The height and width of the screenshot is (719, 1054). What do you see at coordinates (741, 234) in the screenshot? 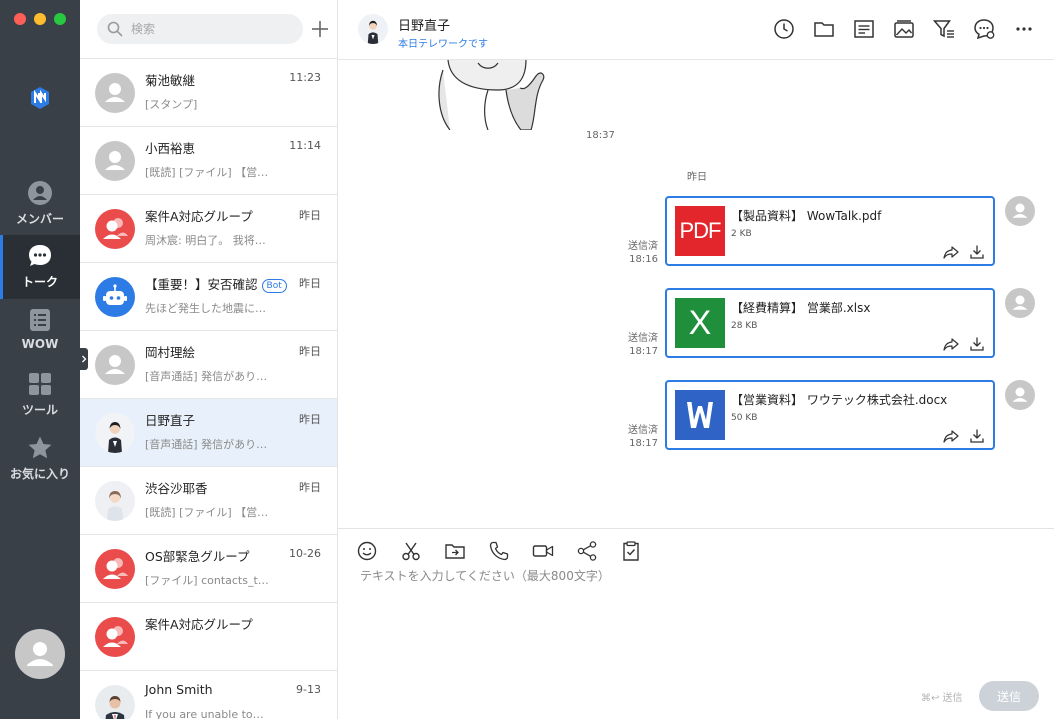
I see `file-size: 2 KB` at bounding box center [741, 234].